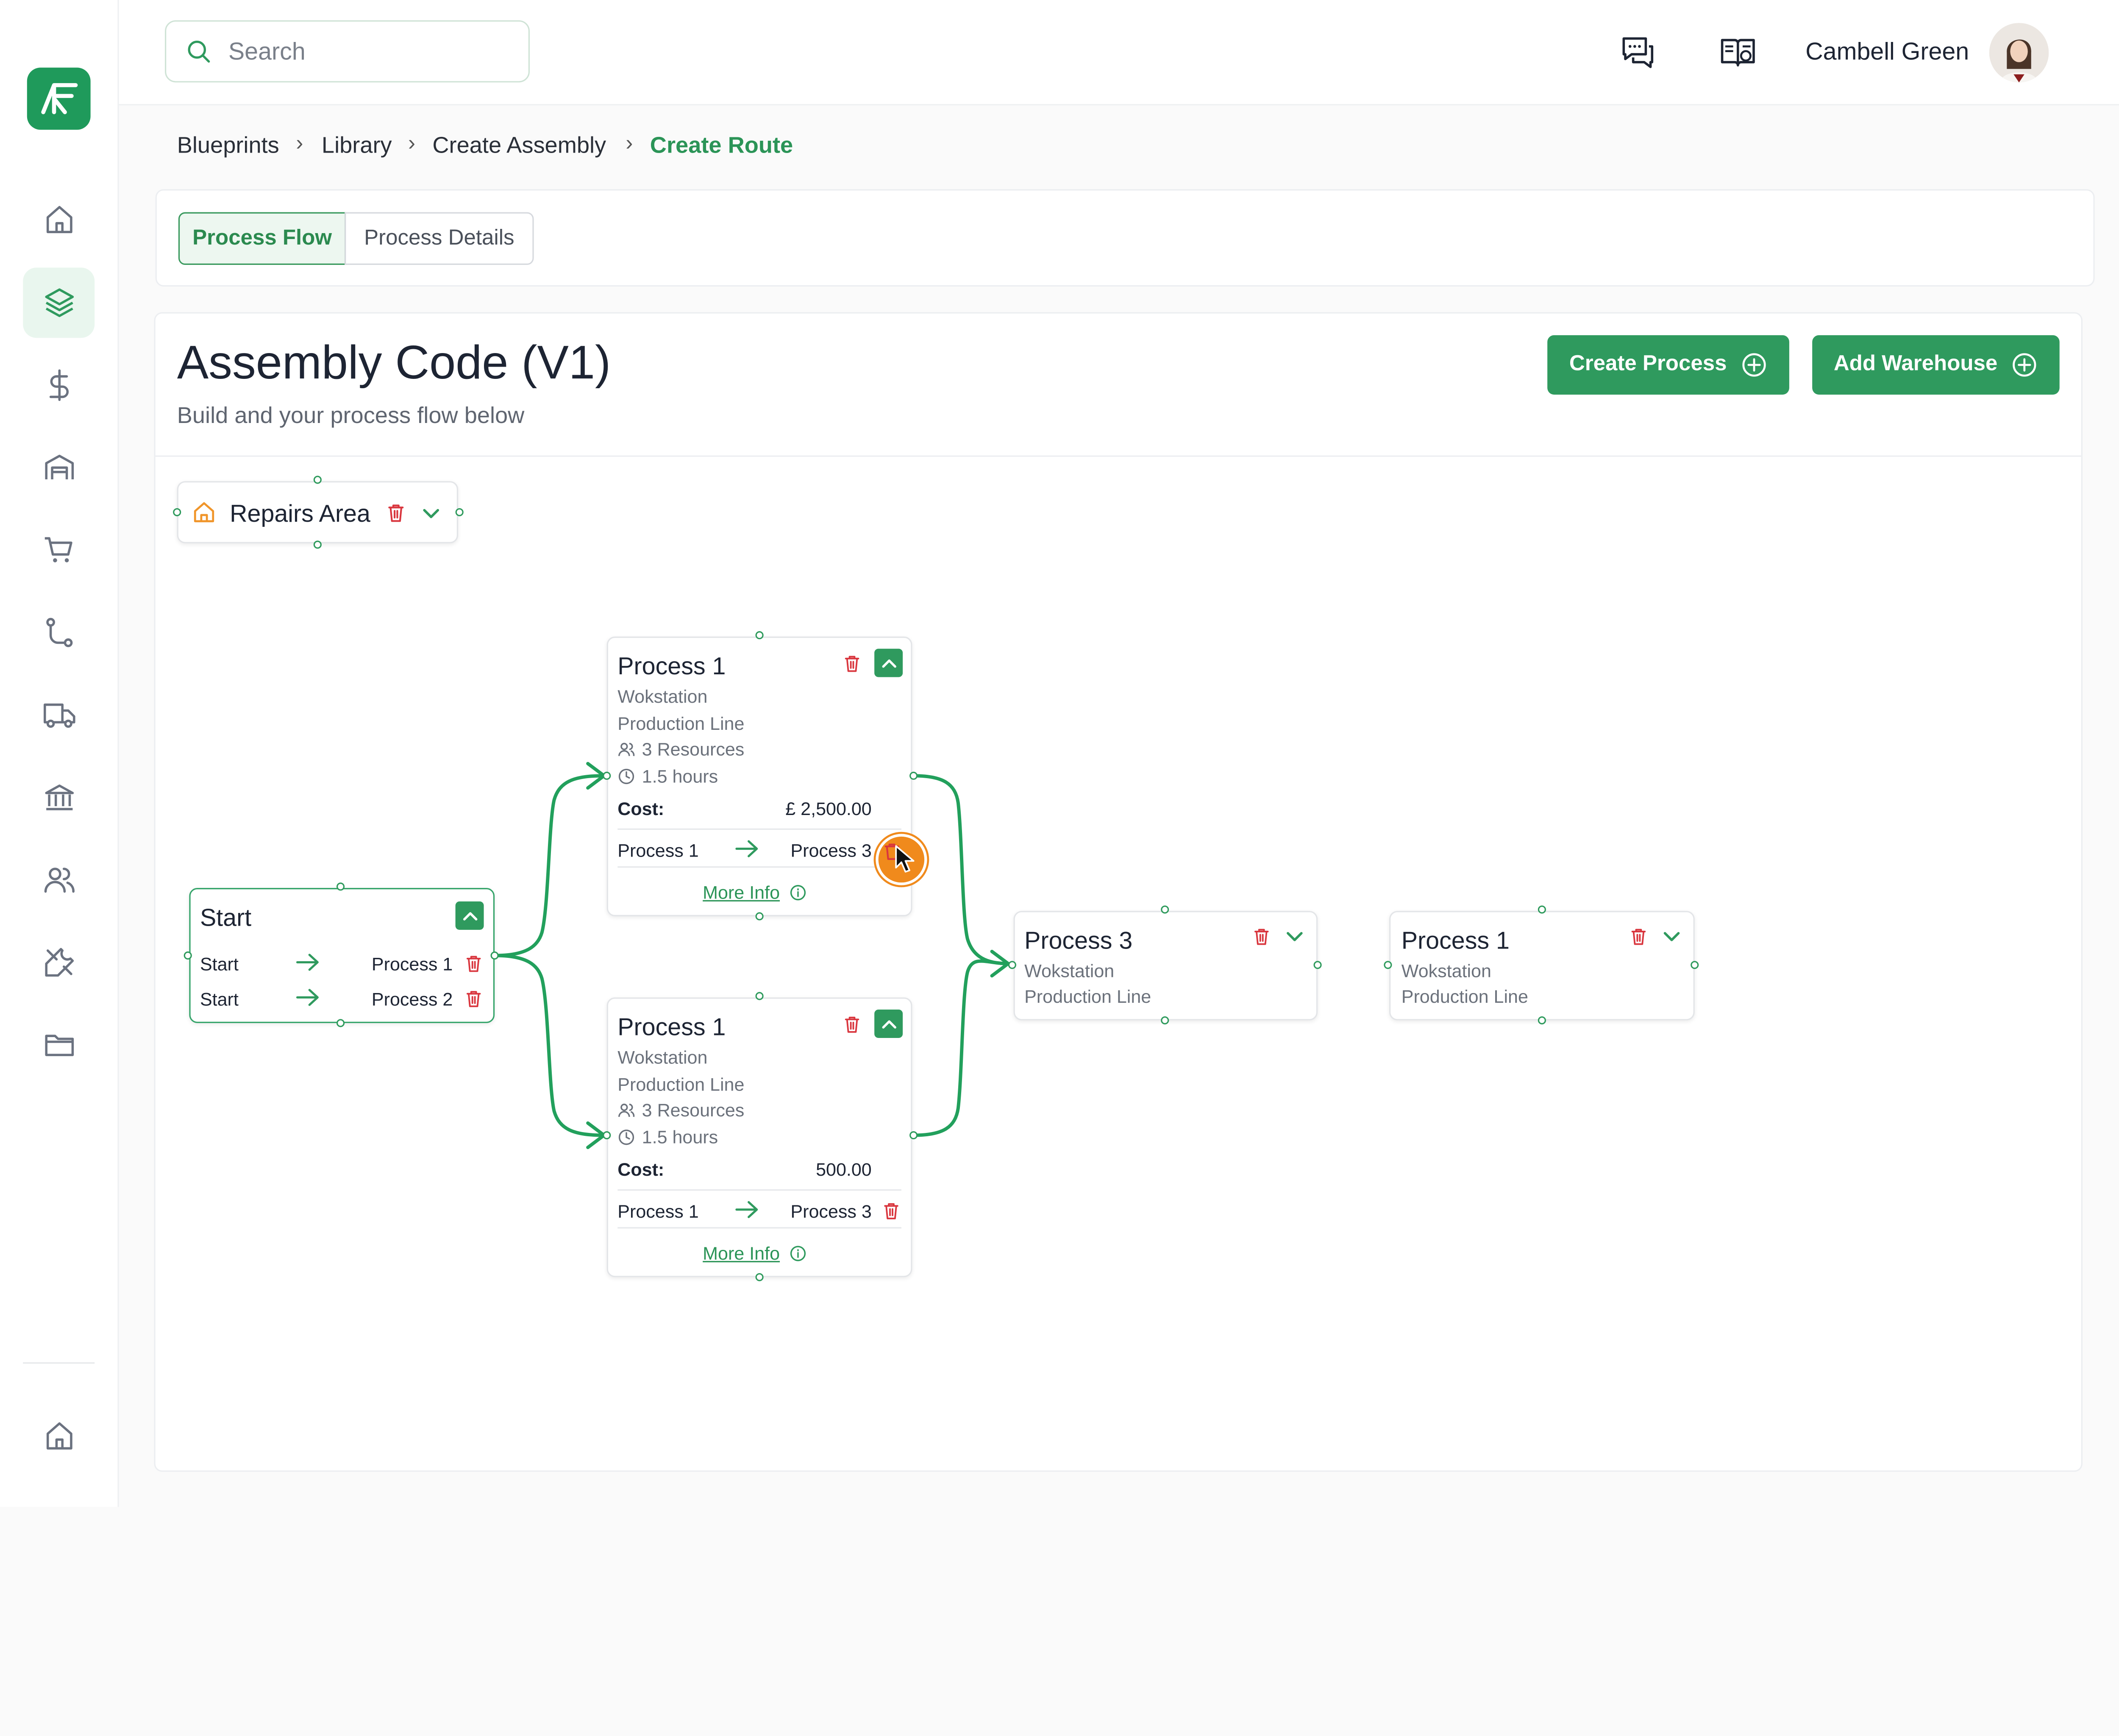  Describe the element at coordinates (550, 865) in the screenshot. I see `connector-start-to-process1` at that location.